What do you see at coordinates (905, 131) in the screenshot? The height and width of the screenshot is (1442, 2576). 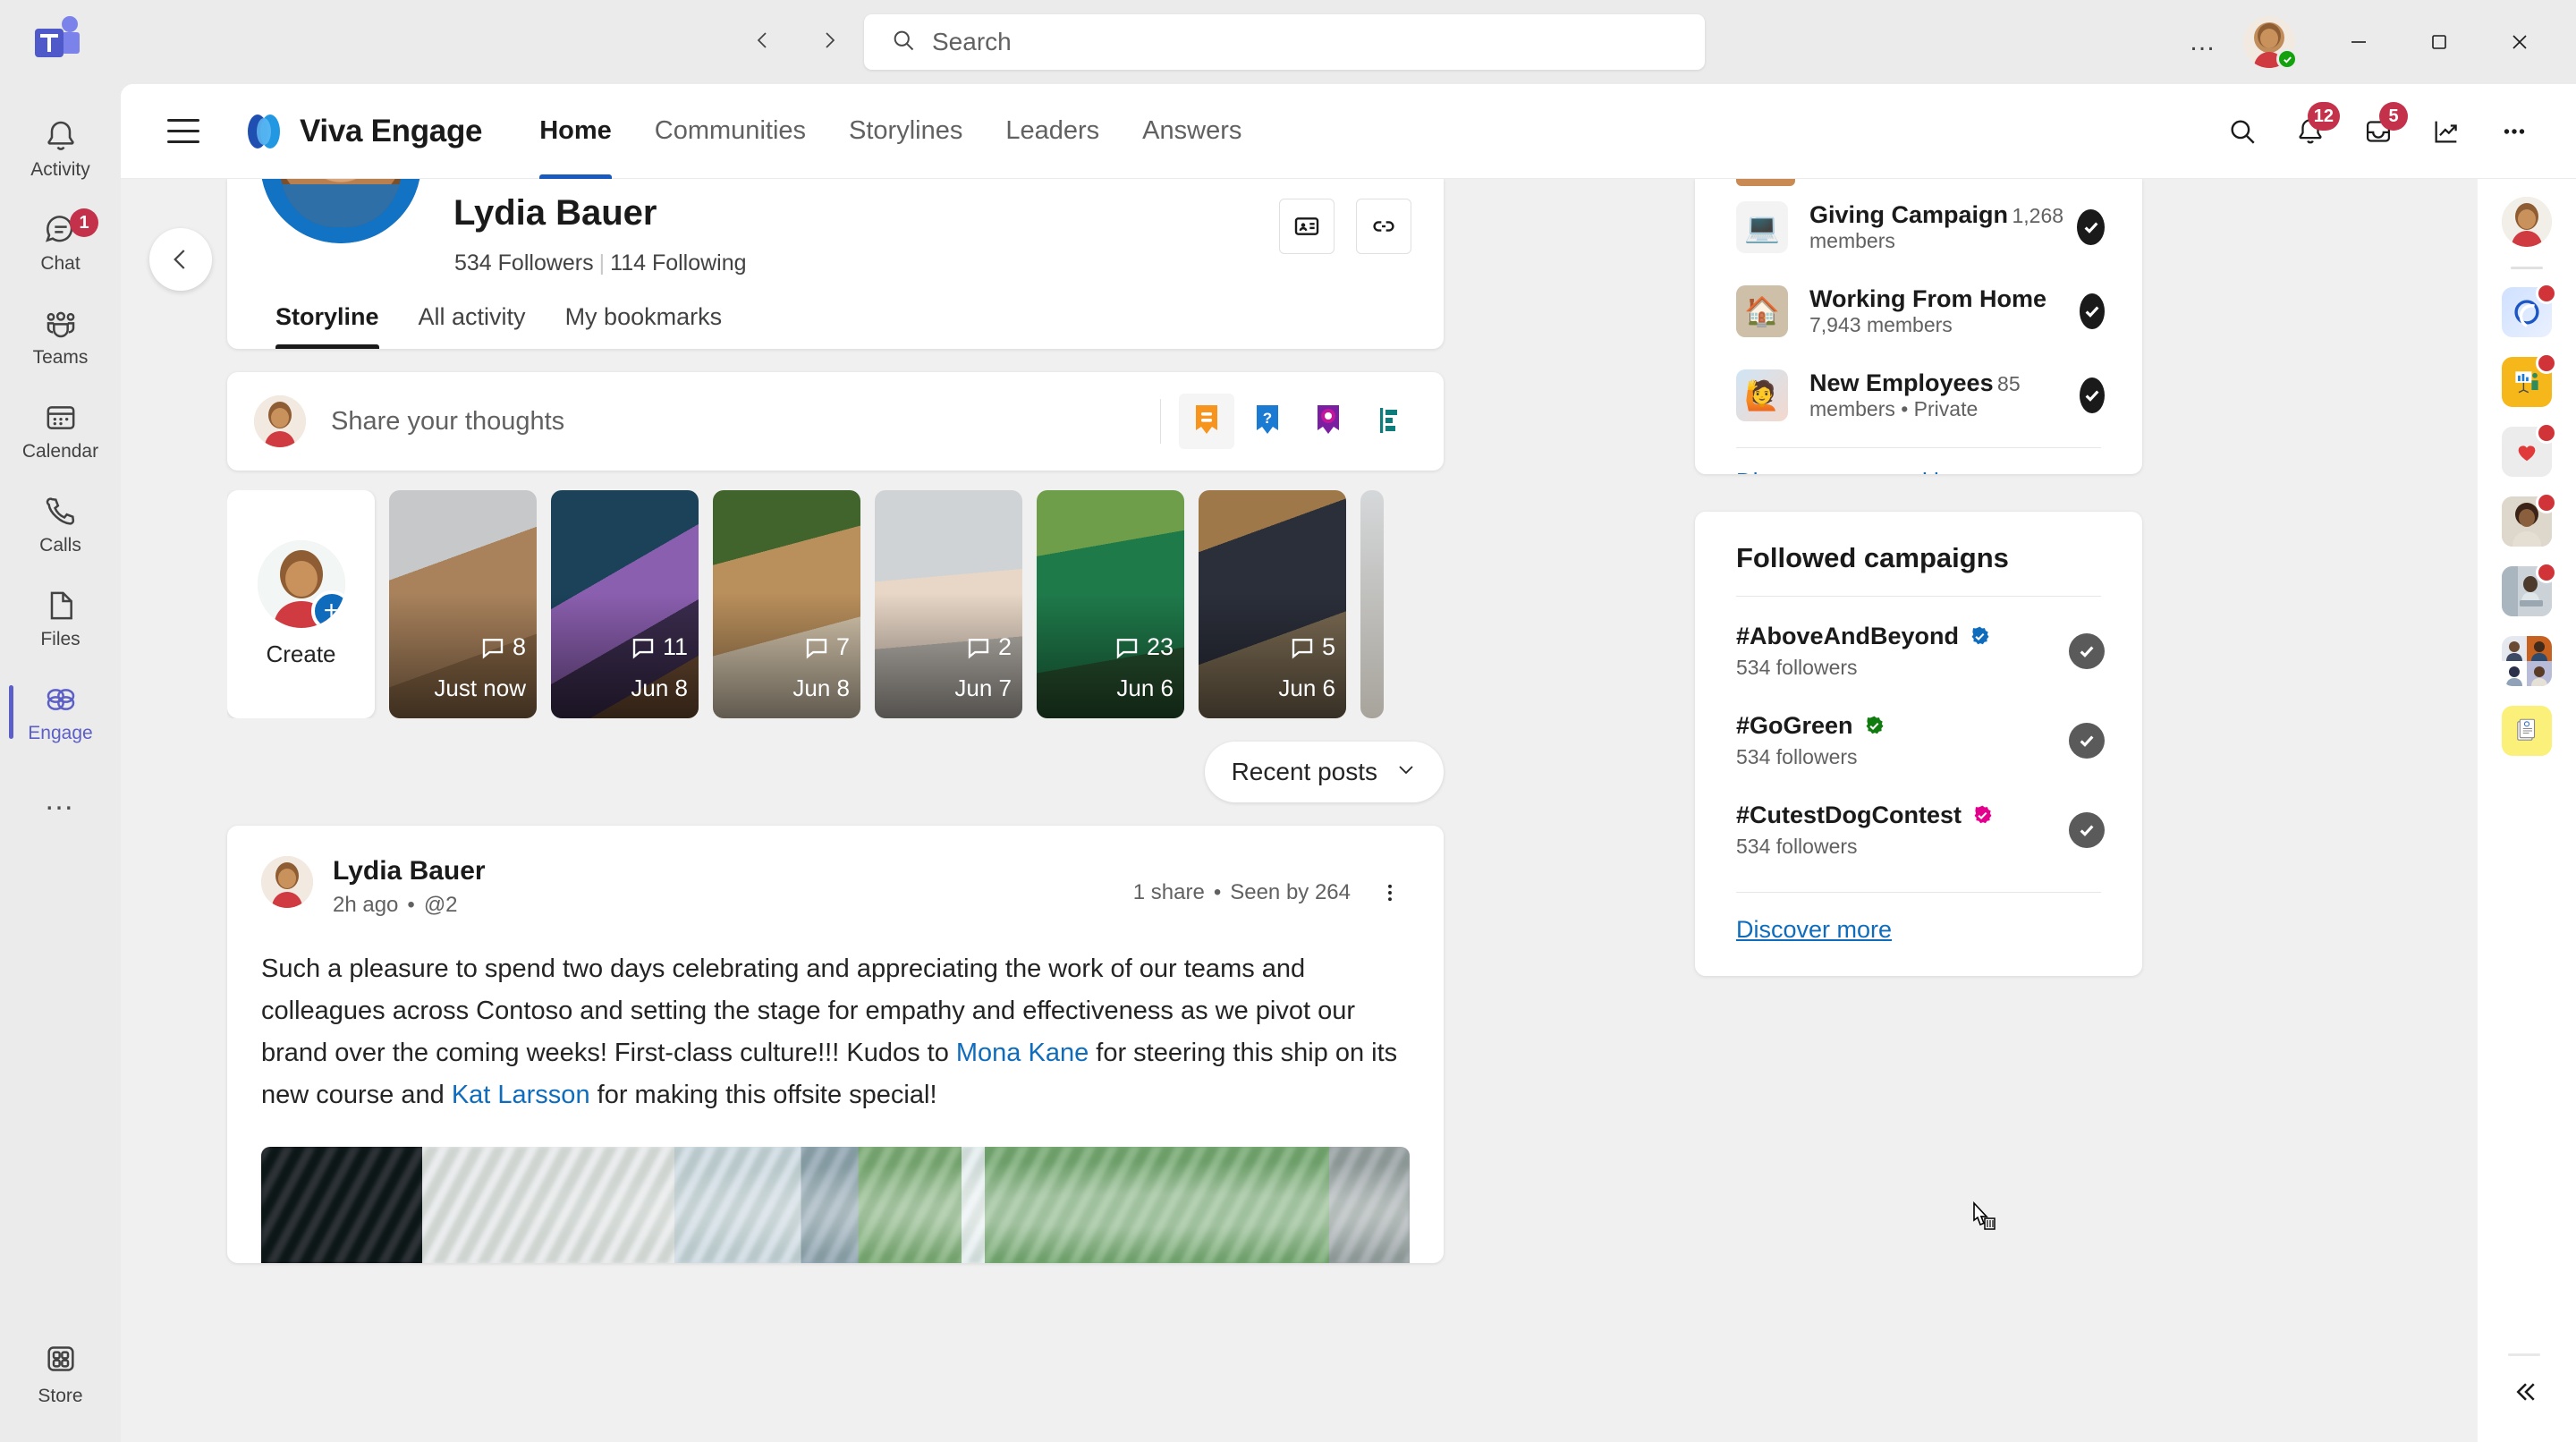 I see `tab-storylines: Storylines` at bounding box center [905, 131].